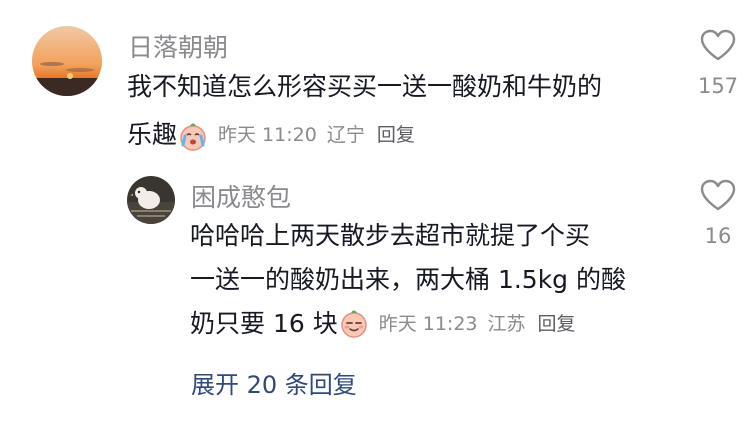 This screenshot has height=427, width=750. I want to click on reply-time: 昨天 11:23, so click(428, 324).